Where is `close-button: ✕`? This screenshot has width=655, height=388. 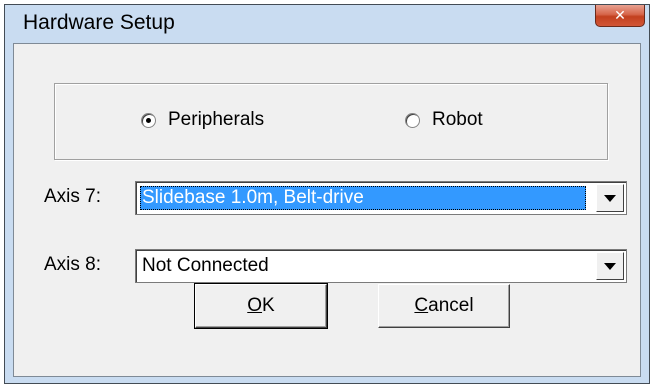 close-button: ✕ is located at coordinates (620, 16).